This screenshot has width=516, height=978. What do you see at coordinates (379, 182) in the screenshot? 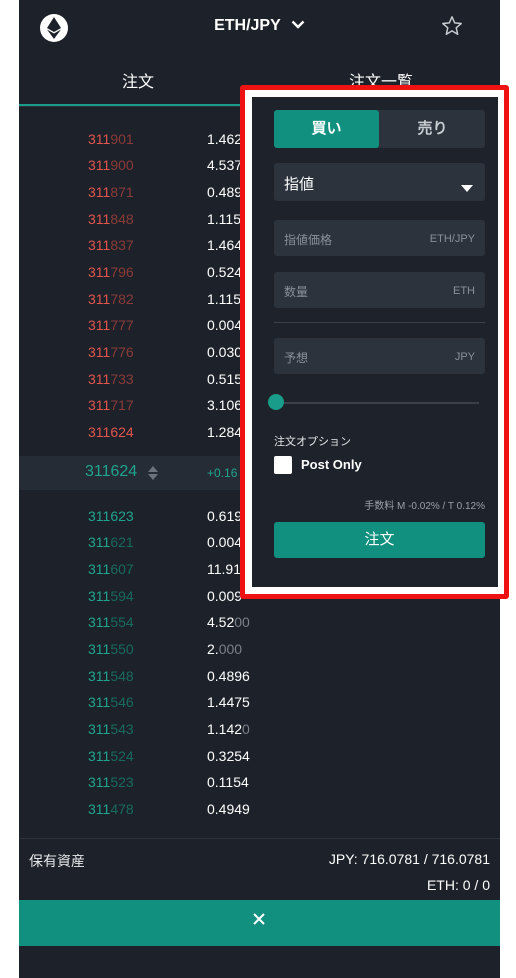
I see `order-type-select: 指値` at bounding box center [379, 182].